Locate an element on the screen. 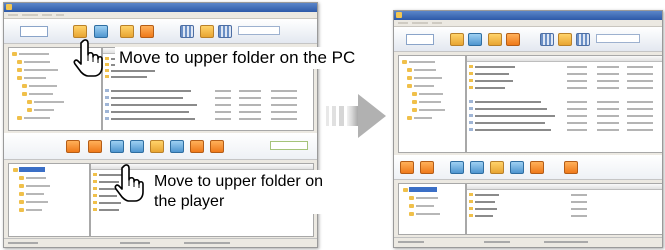 This screenshot has width=665, height=250. device-button is located at coordinates (289, 145).